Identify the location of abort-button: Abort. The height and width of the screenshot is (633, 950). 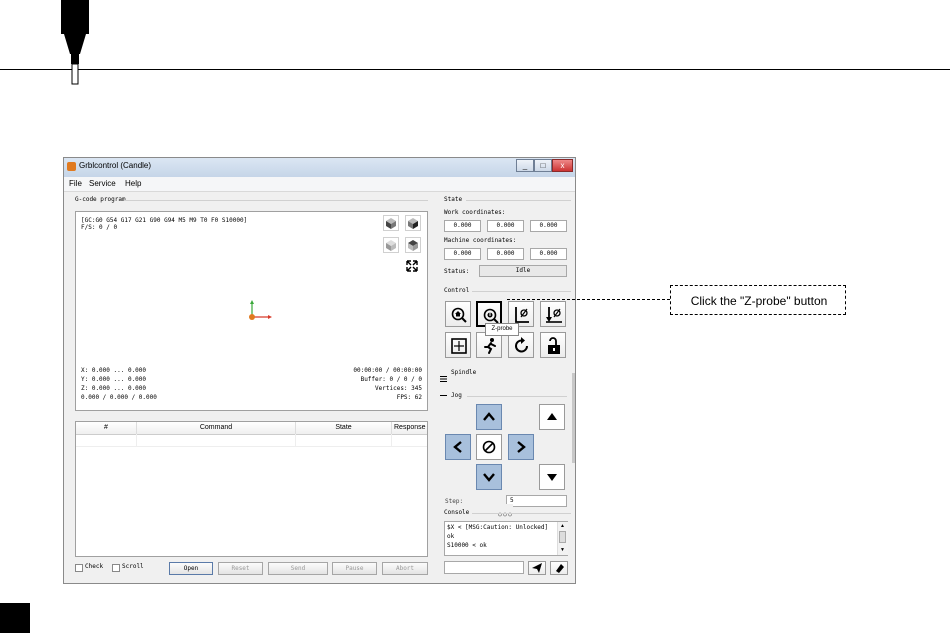
(405, 568).